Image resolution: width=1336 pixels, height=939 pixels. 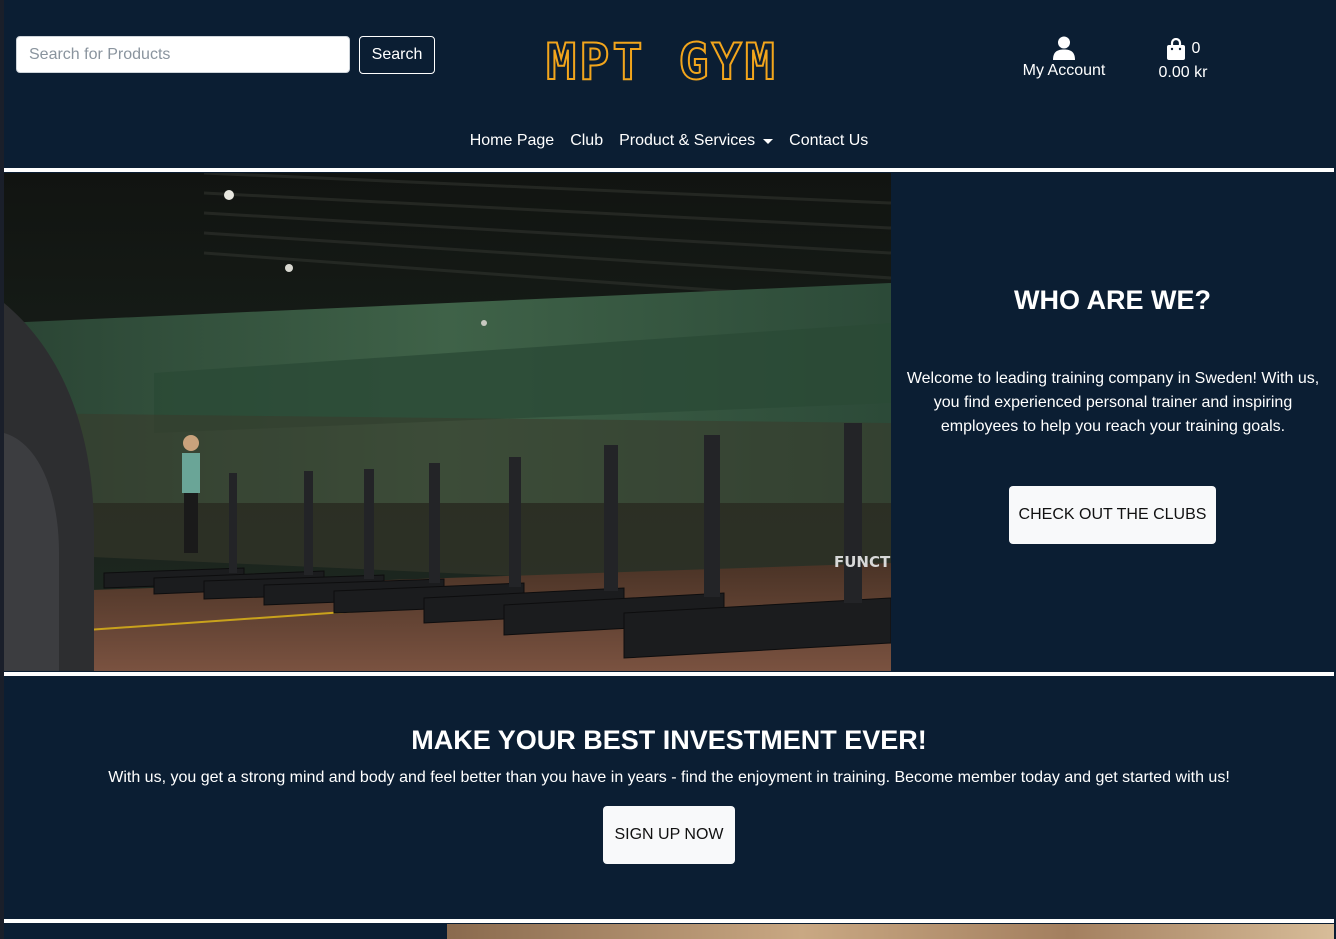 I want to click on nav-item-club: Club, so click(x=586, y=141).